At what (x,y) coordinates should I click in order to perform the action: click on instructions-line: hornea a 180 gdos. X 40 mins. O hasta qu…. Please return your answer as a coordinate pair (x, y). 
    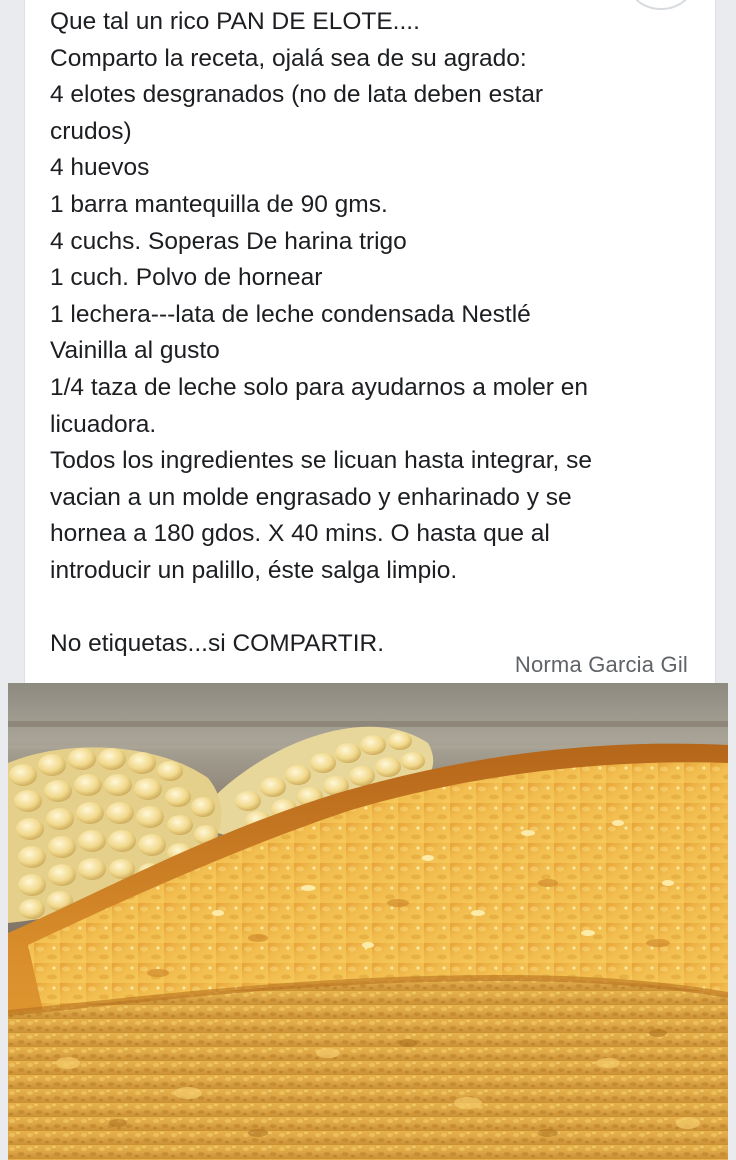
    Looking at the image, I should click on (300, 534).